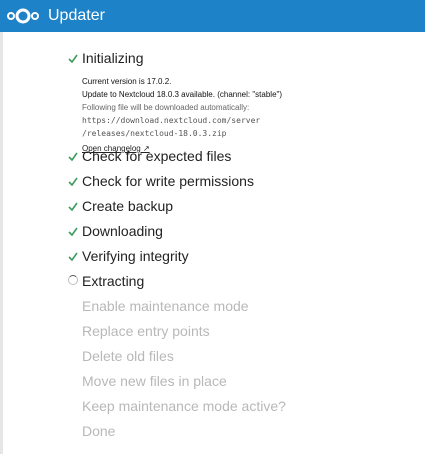  I want to click on step-label: Replace entry points, so click(146, 331).